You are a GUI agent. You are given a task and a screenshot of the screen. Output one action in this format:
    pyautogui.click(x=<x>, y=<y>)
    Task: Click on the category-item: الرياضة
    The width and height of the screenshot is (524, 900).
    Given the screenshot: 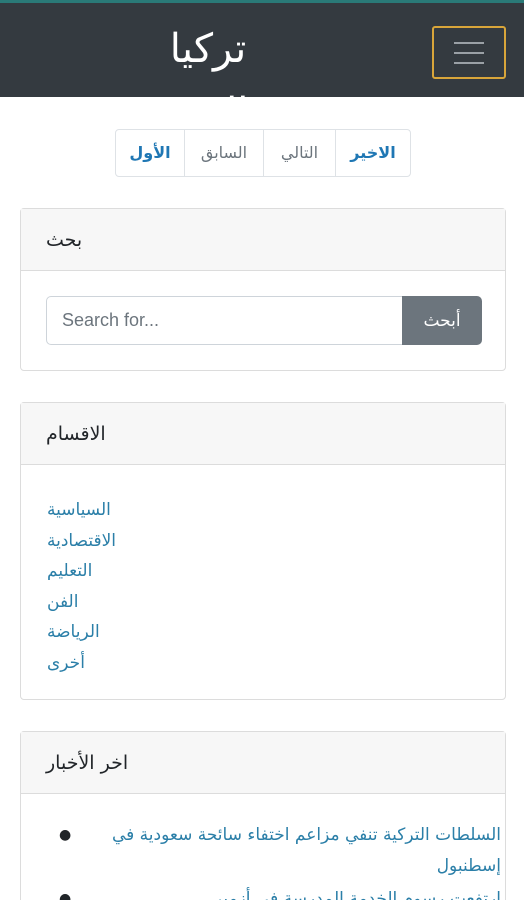 What is the action you would take?
    pyautogui.click(x=81, y=632)
    